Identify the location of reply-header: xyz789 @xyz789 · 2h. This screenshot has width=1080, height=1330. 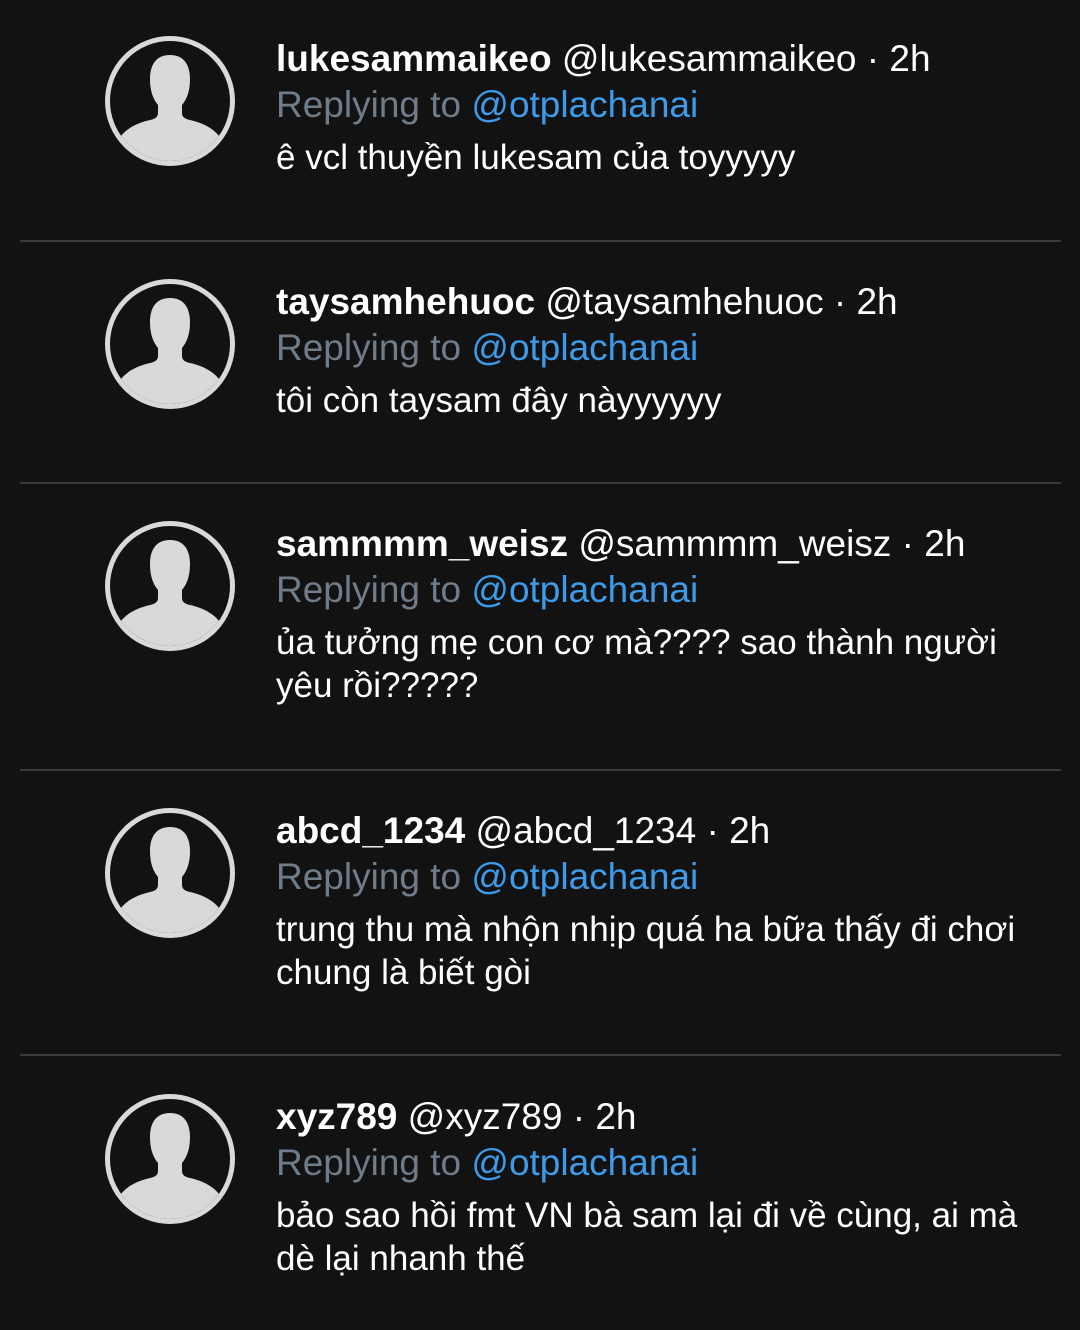
(669, 1117).